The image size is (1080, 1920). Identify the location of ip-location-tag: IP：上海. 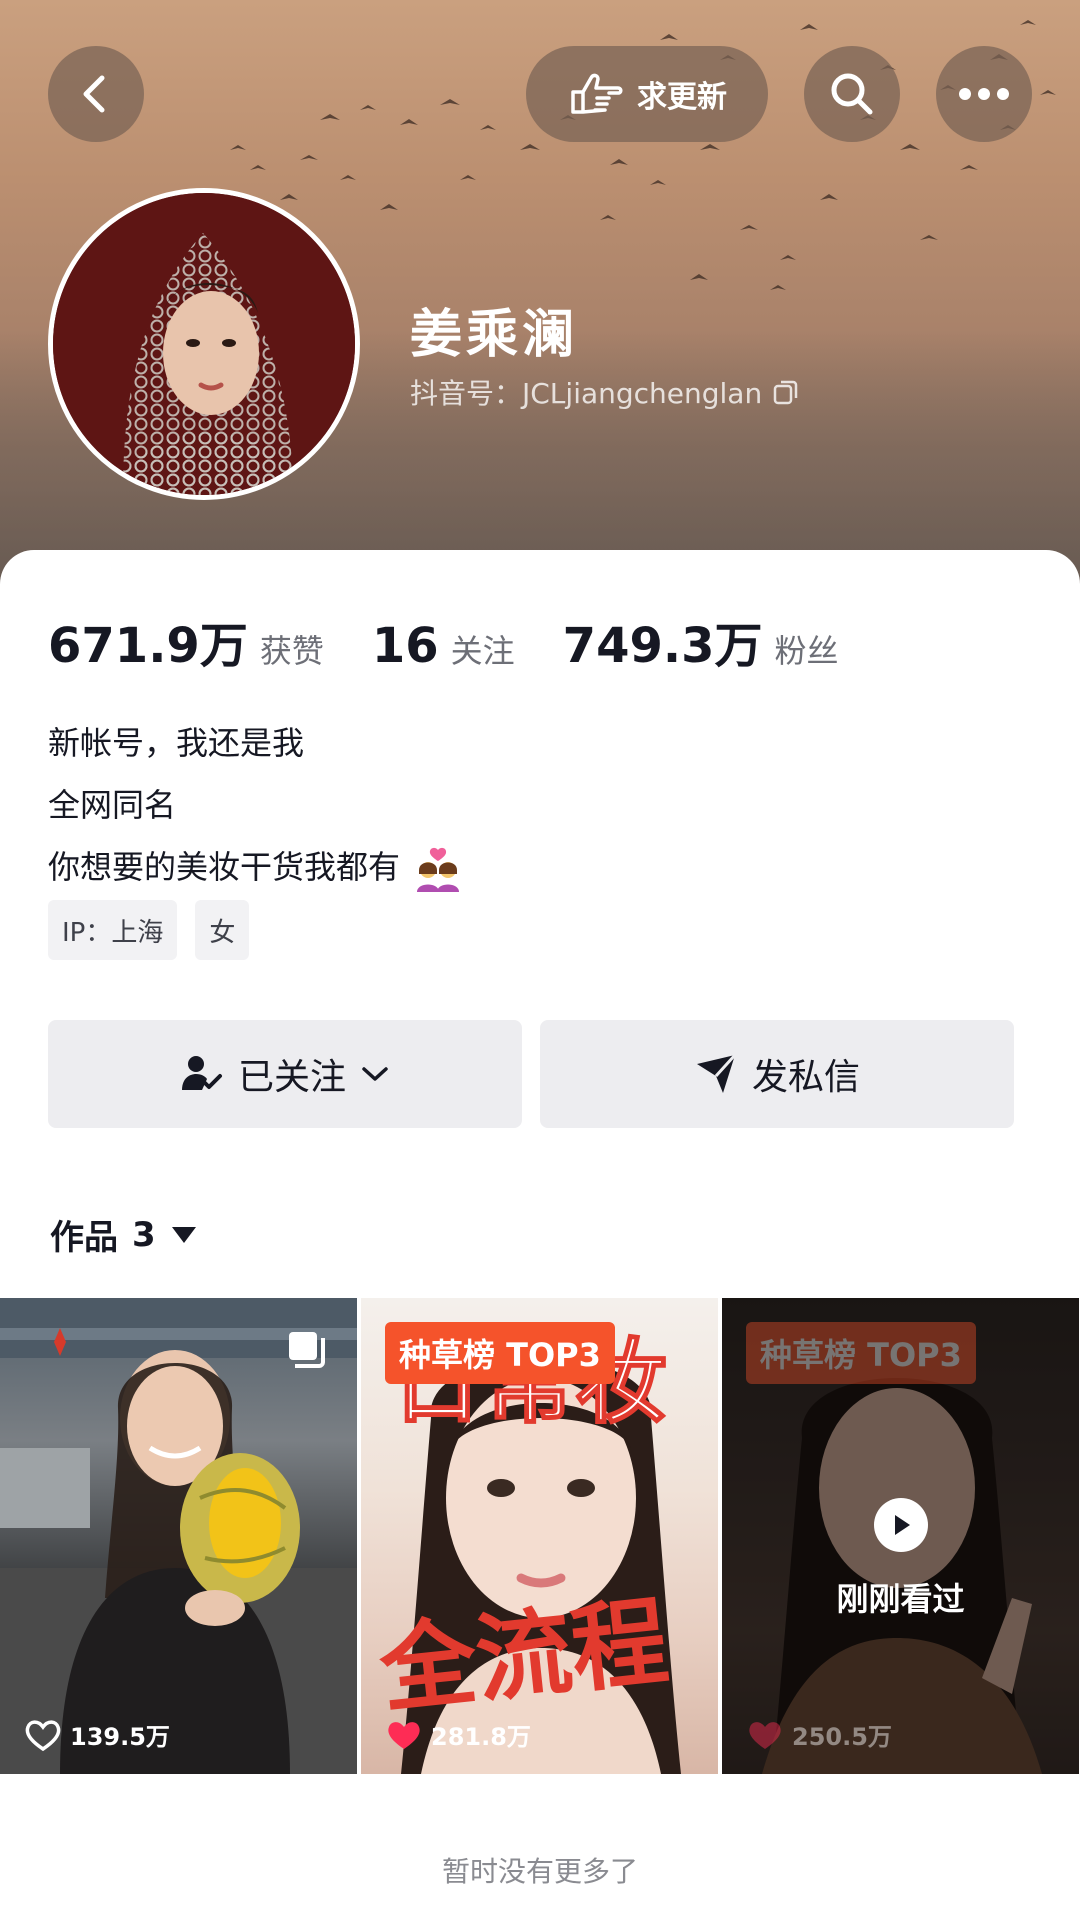
(113, 930).